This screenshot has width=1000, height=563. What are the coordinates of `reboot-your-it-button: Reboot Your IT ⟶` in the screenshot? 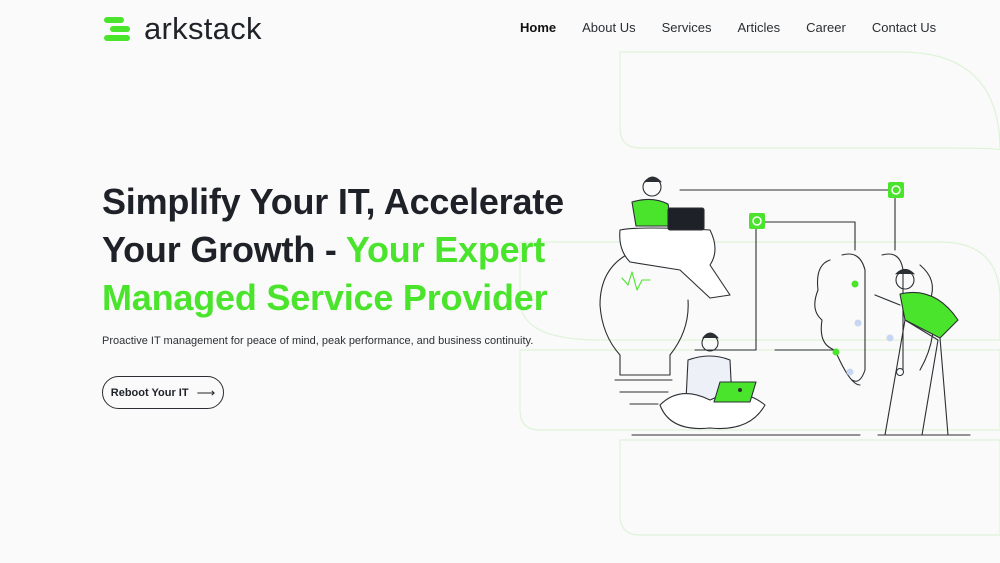 It's located at (163, 392).